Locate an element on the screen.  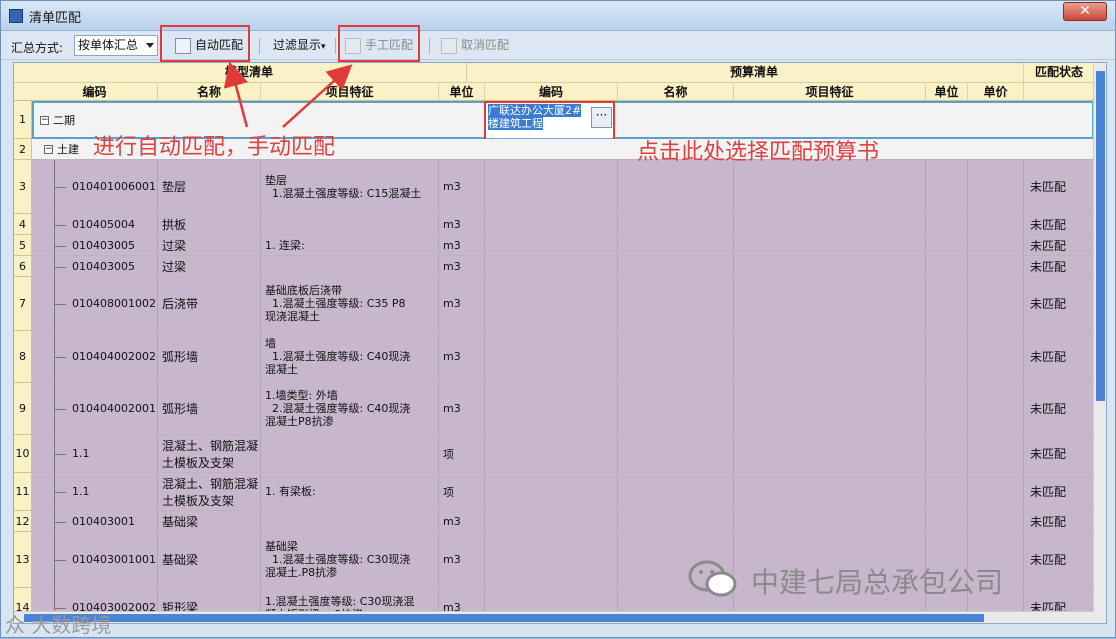
code-cell: 1.1 is located at coordinates (95, 453).